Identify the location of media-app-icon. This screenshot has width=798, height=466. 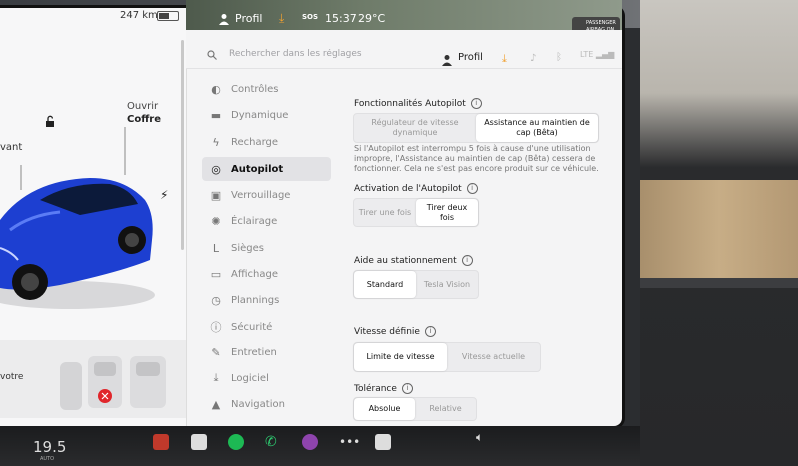
(310, 442).